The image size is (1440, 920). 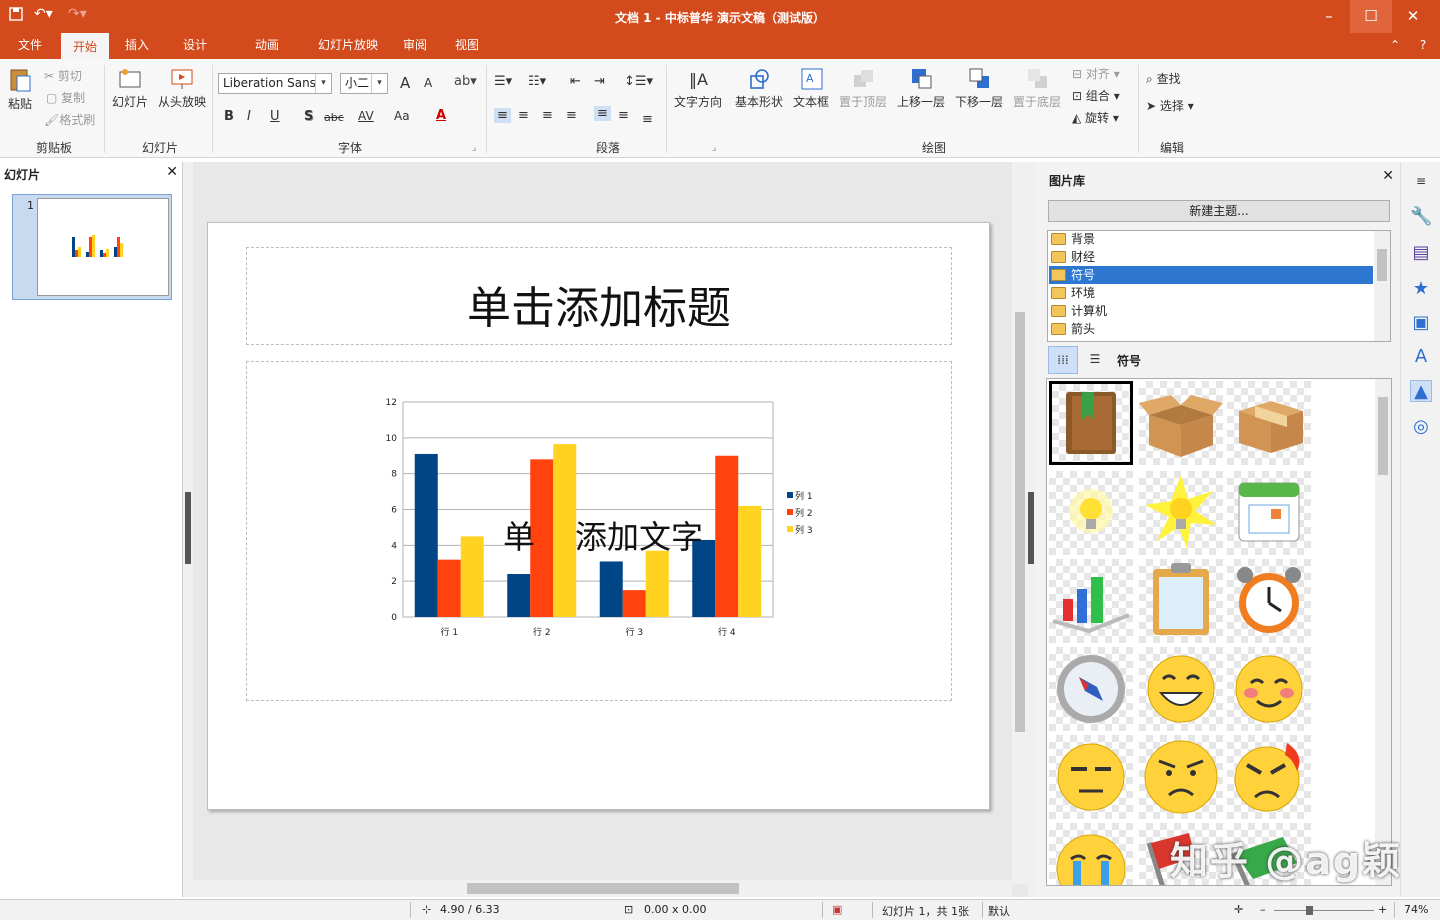 What do you see at coordinates (1421, 289) in the screenshot?
I see `animation-icon: ★` at bounding box center [1421, 289].